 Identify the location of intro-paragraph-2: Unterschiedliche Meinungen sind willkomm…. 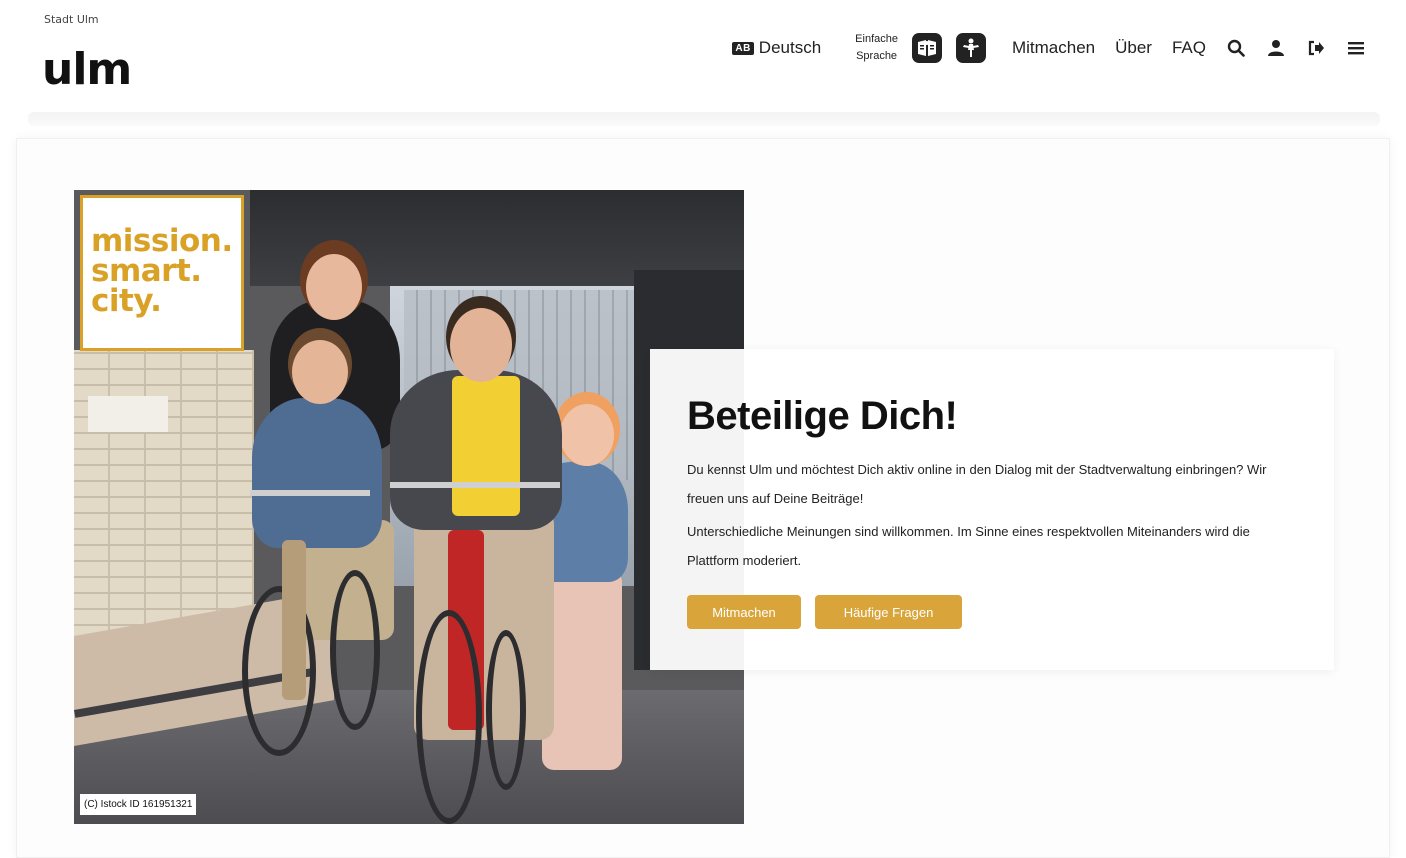
(968, 546).